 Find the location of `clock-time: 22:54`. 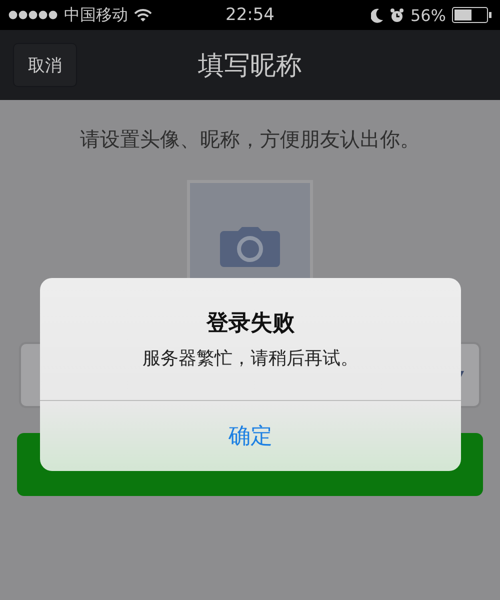

clock-time: 22:54 is located at coordinates (250, 15).